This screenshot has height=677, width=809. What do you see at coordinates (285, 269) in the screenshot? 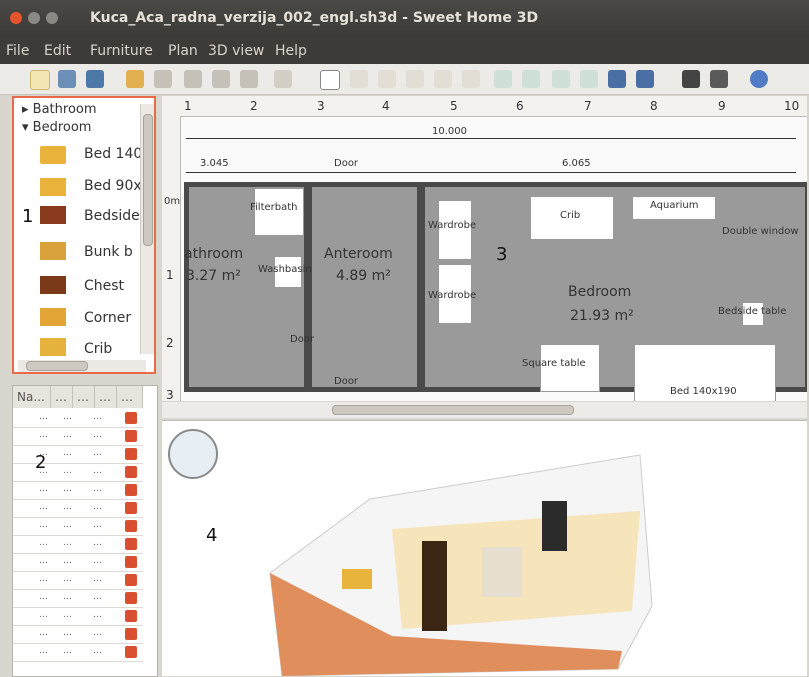
I see `washbasin-label: Washbasin` at bounding box center [285, 269].